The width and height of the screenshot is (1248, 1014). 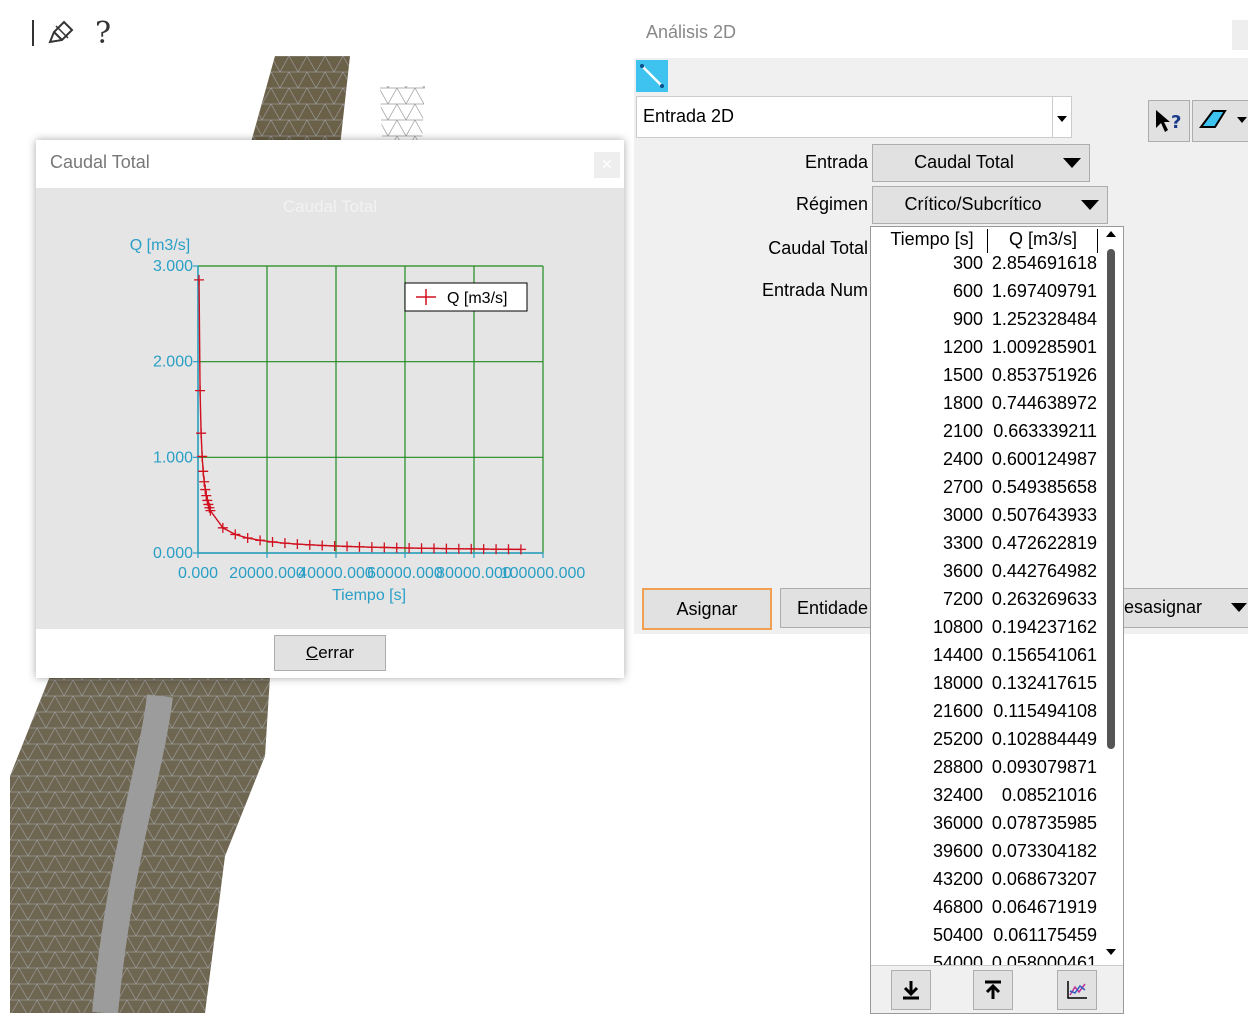 What do you see at coordinates (985, 603) in the screenshot?
I see `table-row: 7200 0.263269633` at bounding box center [985, 603].